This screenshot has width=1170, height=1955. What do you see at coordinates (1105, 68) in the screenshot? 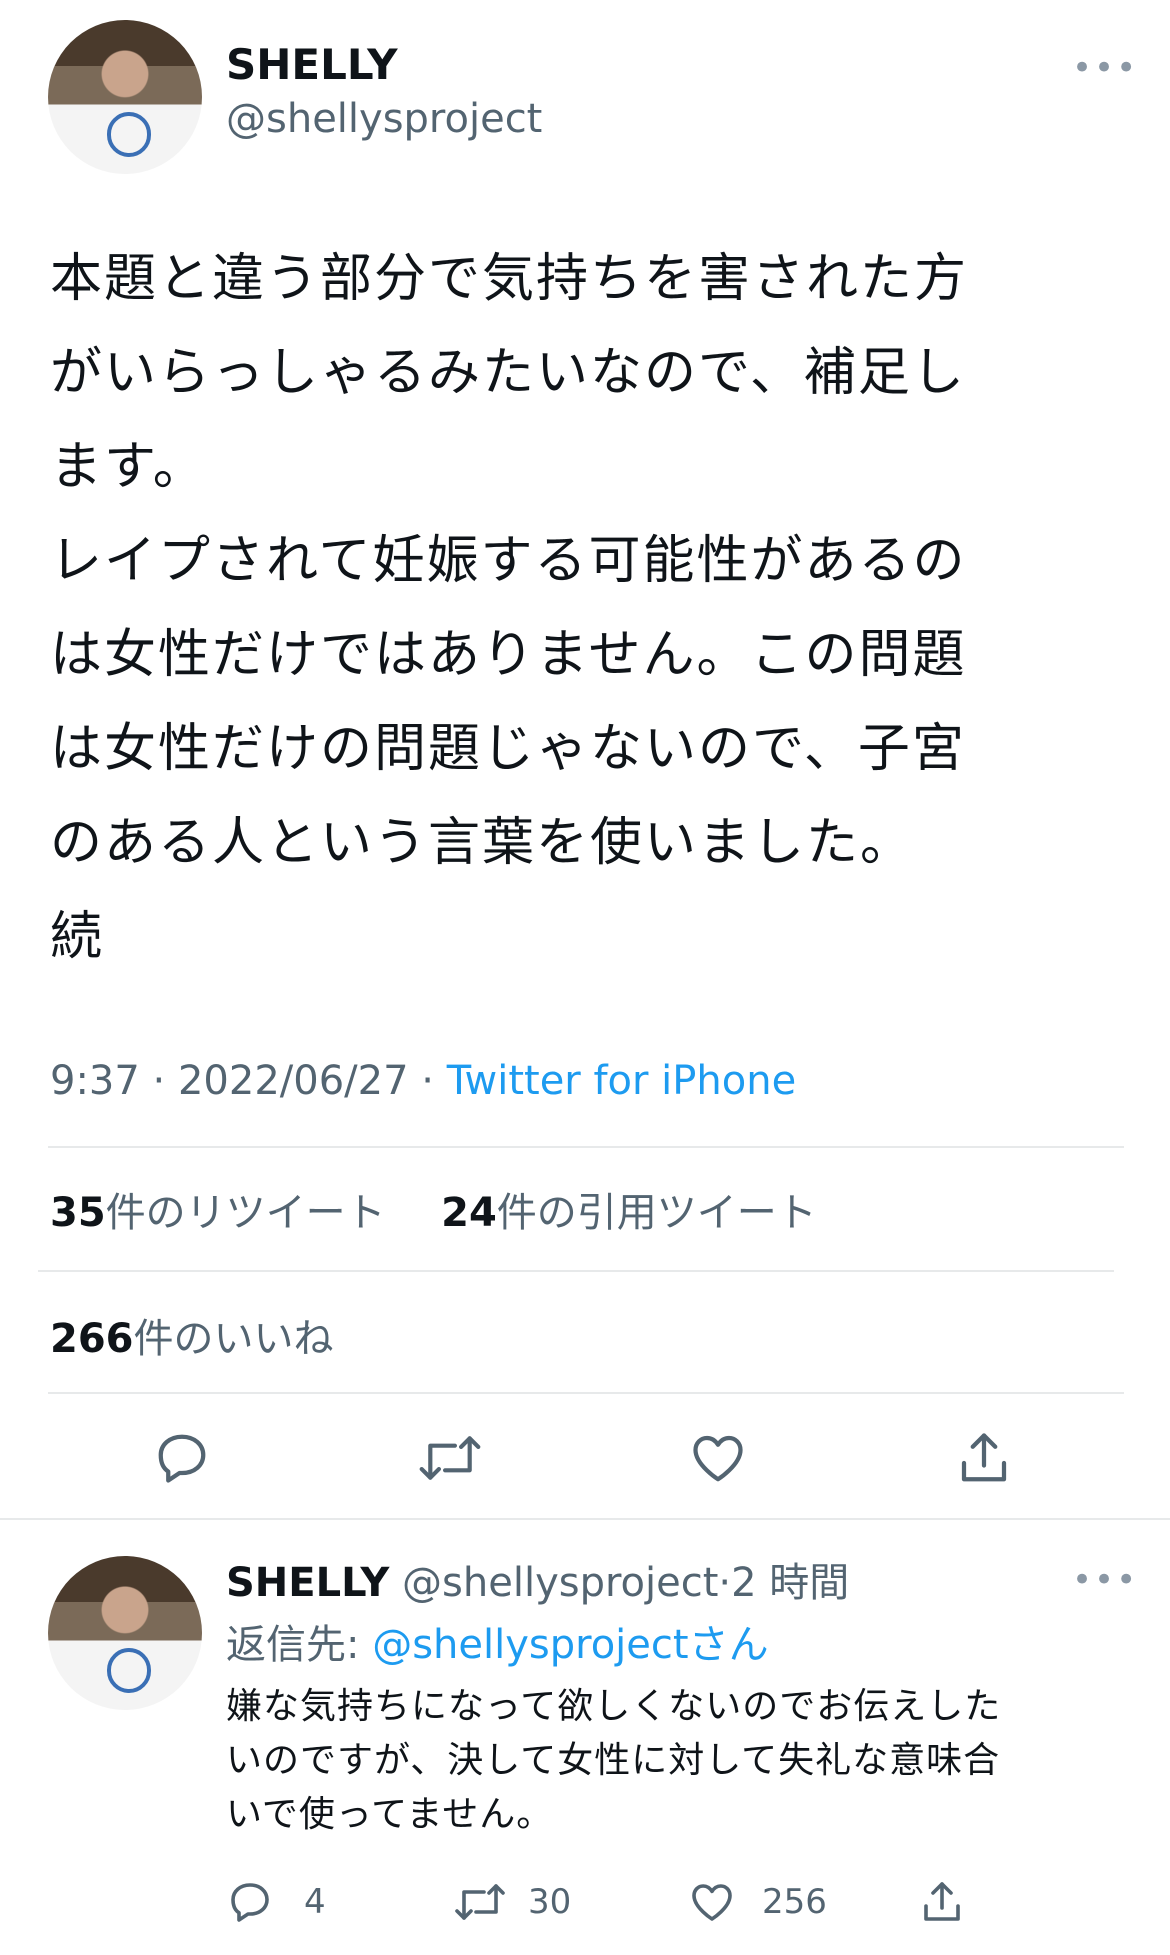
I see `more-options-icon: •••` at bounding box center [1105, 68].